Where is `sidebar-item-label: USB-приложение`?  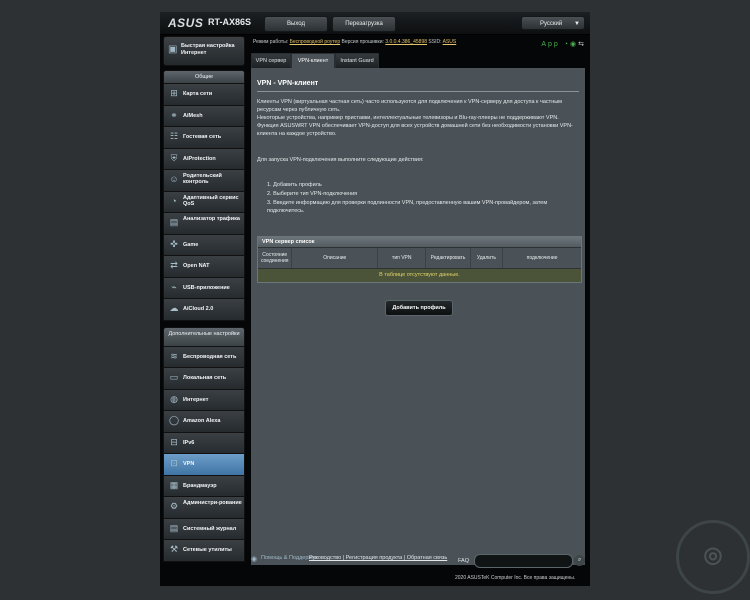
sidebar-item-label: USB-приложение is located at coordinates (206, 287).